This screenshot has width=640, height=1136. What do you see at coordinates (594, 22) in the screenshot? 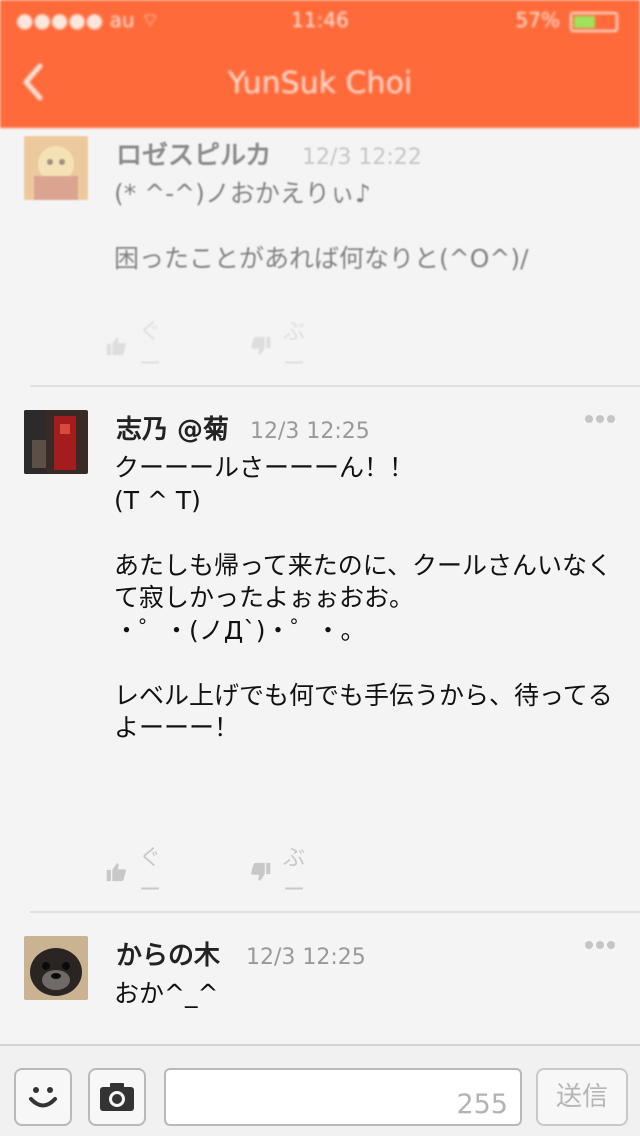
I see `battery-icon` at bounding box center [594, 22].